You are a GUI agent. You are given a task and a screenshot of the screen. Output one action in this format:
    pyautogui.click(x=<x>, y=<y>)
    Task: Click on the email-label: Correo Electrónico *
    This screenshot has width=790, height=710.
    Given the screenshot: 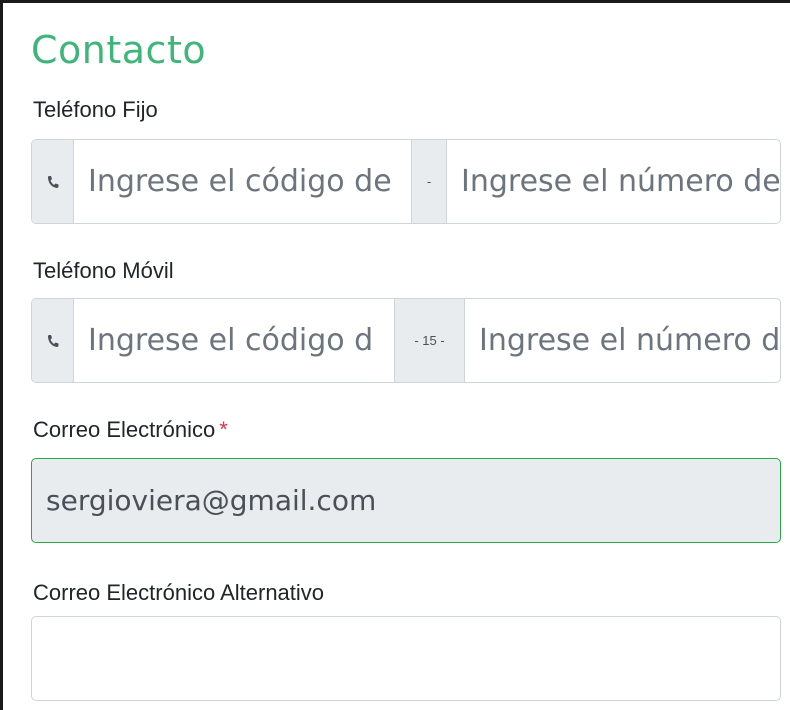 What is the action you would take?
    pyautogui.click(x=130, y=430)
    